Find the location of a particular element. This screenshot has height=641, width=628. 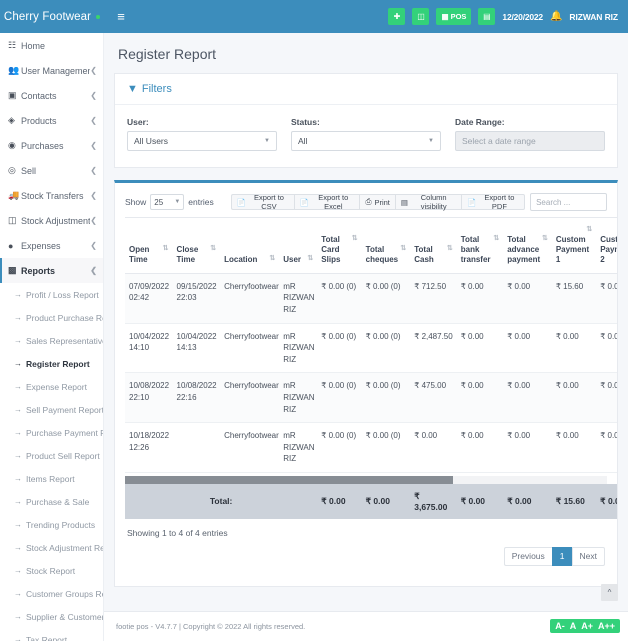

sidebar-subitem-expense-report: → Expense Report is located at coordinates (51, 386).